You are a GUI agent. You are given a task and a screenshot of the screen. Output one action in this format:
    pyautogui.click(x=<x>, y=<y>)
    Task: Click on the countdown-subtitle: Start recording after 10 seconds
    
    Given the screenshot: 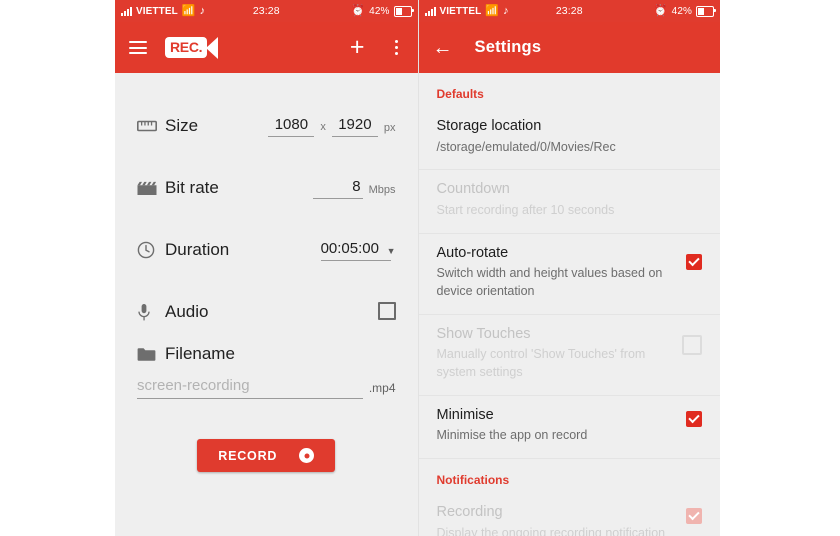 What is the action you would take?
    pyautogui.click(x=525, y=209)
    